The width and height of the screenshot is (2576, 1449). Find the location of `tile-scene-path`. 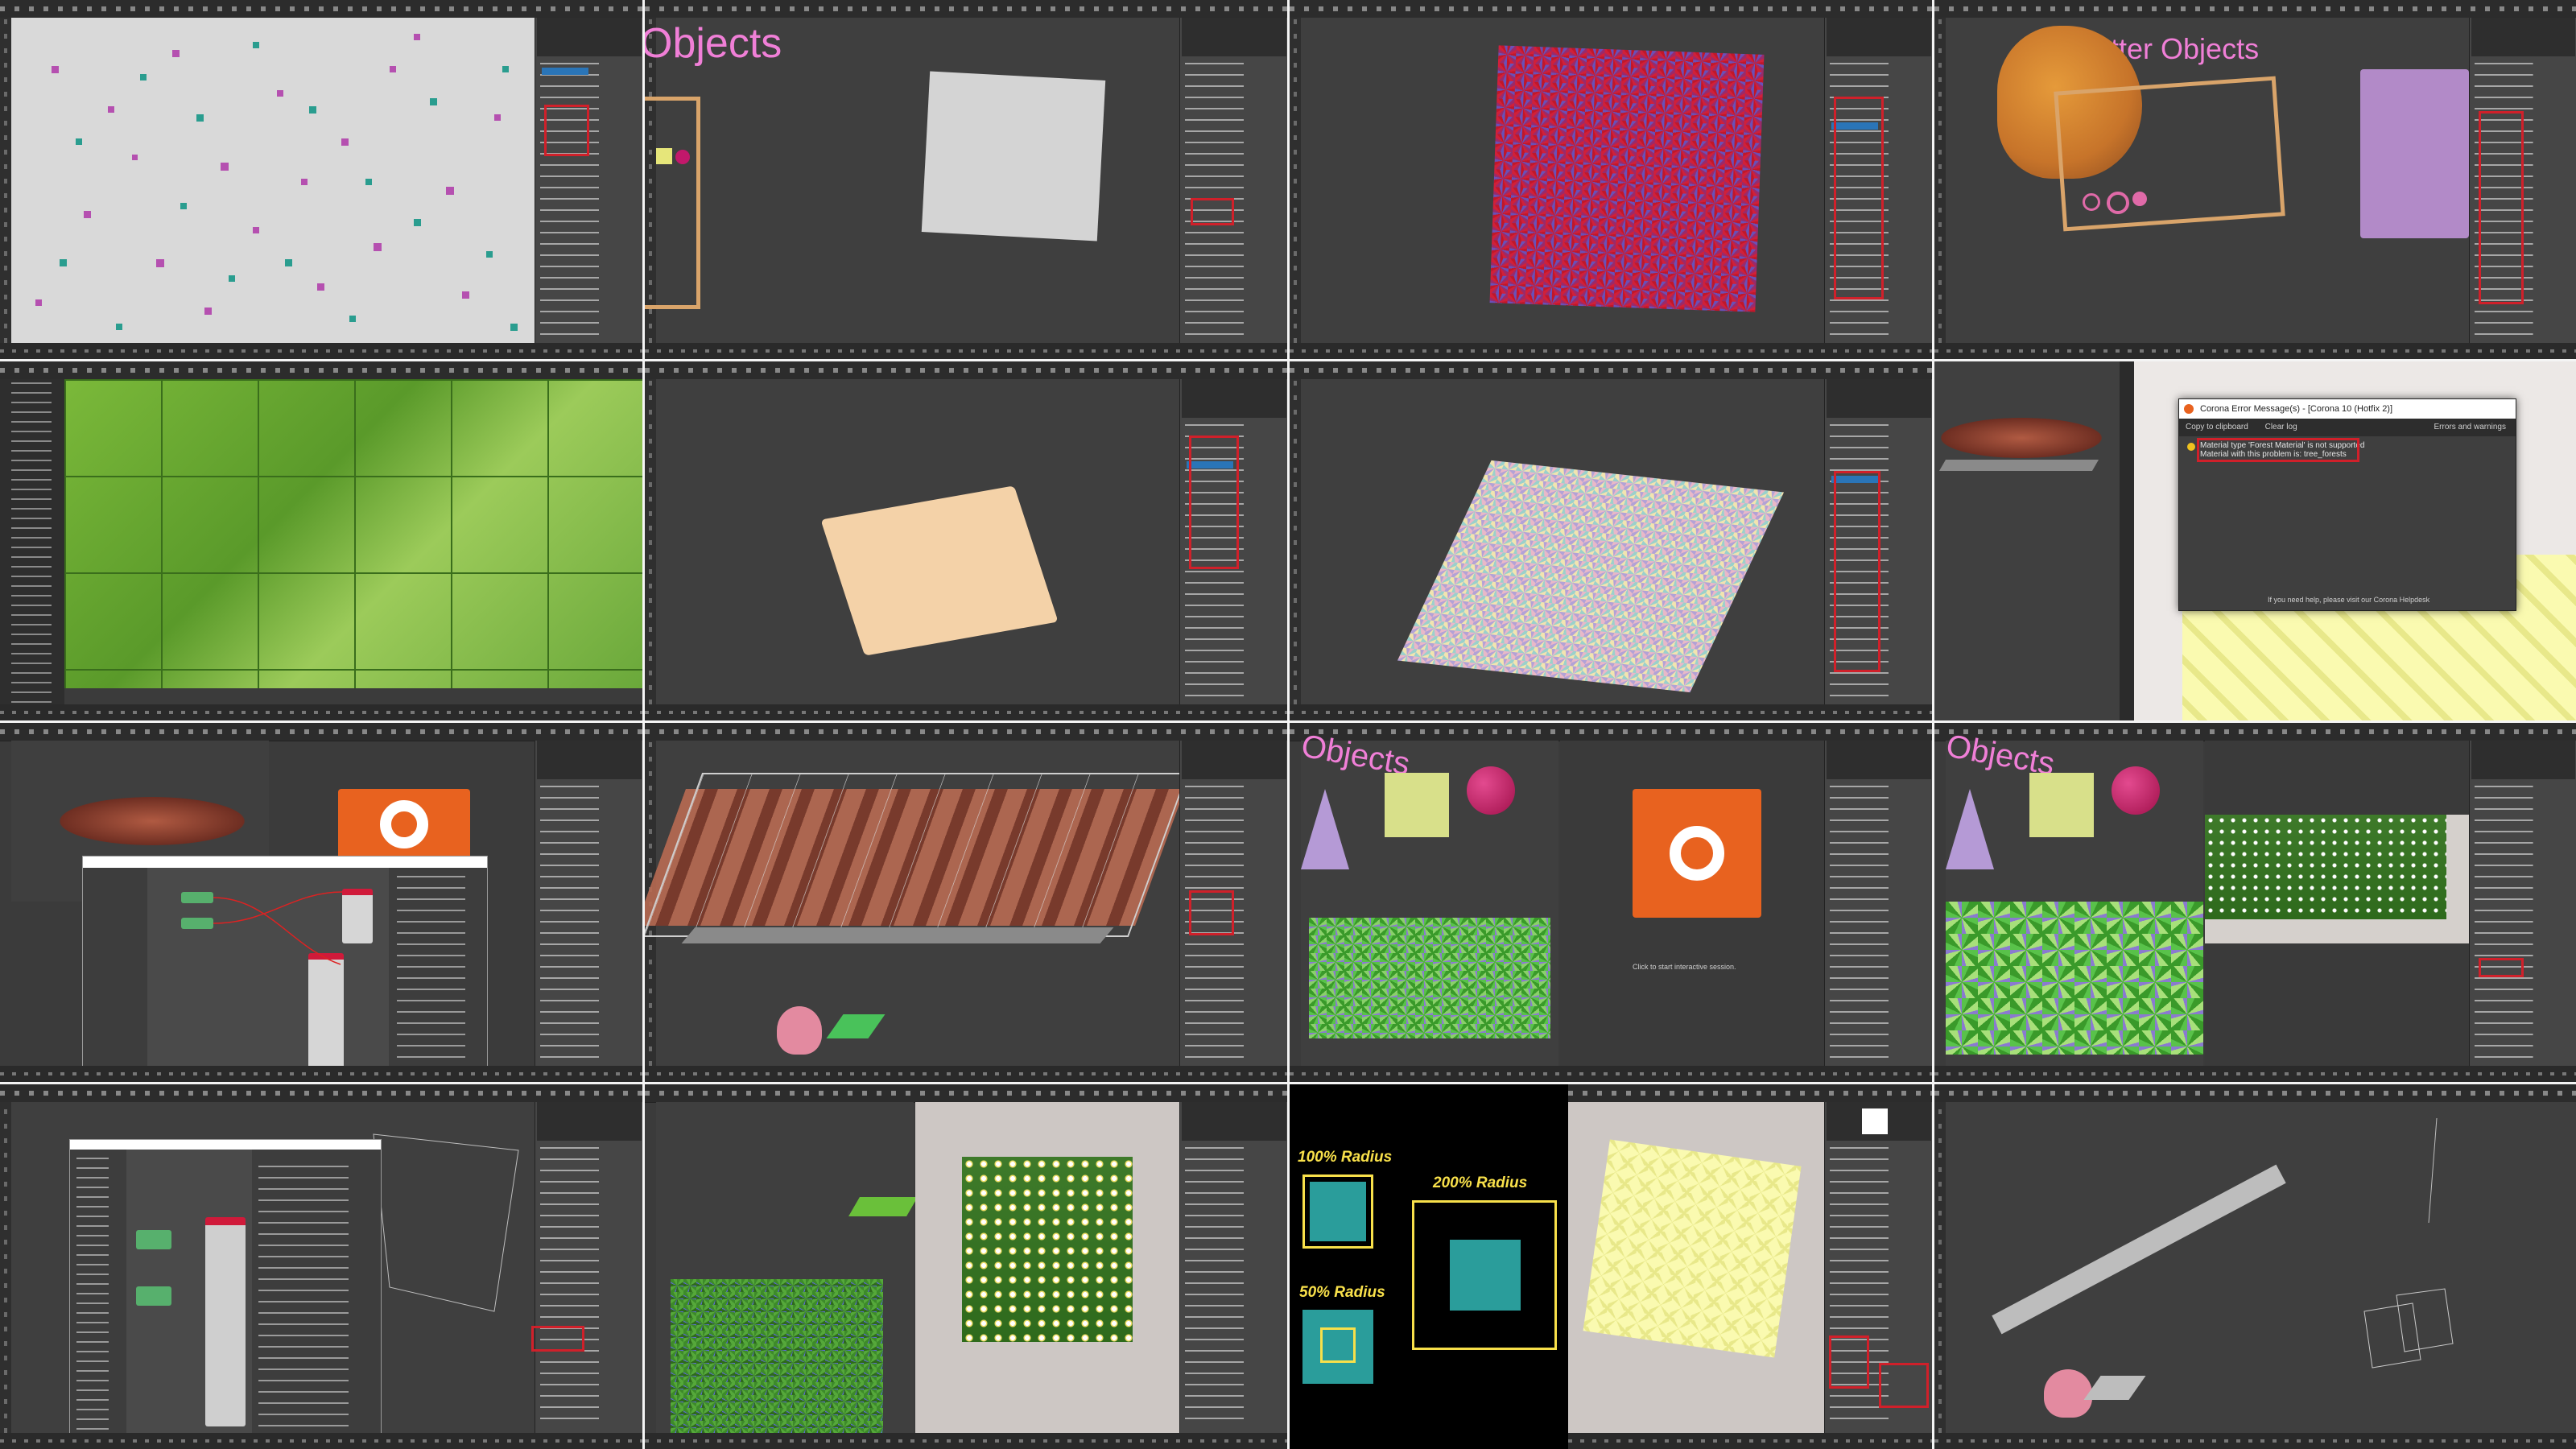

tile-scene-path is located at coordinates (2255, 1266).